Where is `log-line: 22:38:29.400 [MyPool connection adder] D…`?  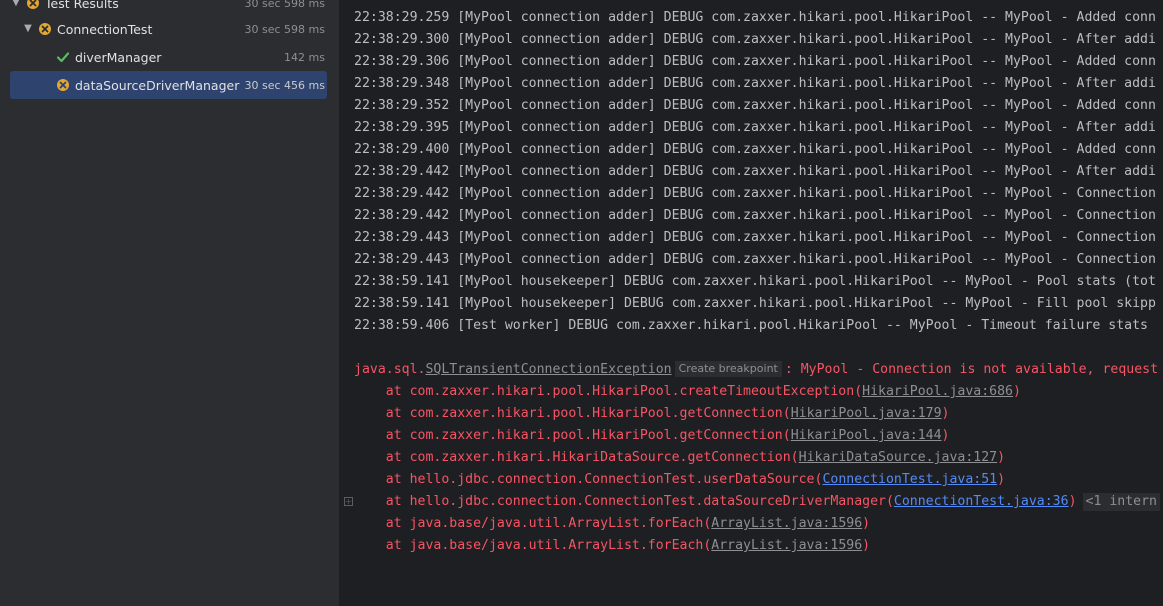
log-line: 22:38:29.400 [MyPool connection adder] D… is located at coordinates (755, 149).